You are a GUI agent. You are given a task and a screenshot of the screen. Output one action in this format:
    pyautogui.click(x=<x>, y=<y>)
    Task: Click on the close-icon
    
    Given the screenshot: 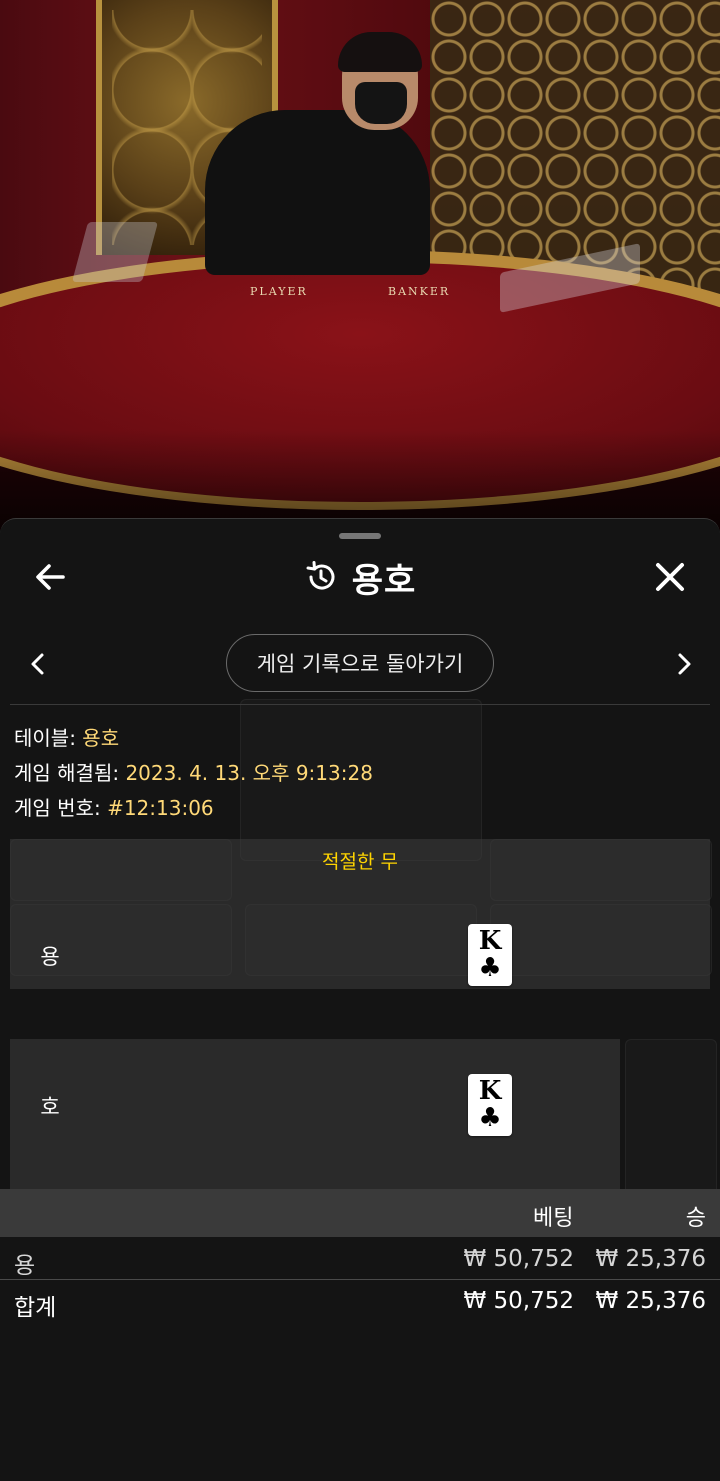 What is the action you would take?
    pyautogui.click(x=670, y=577)
    